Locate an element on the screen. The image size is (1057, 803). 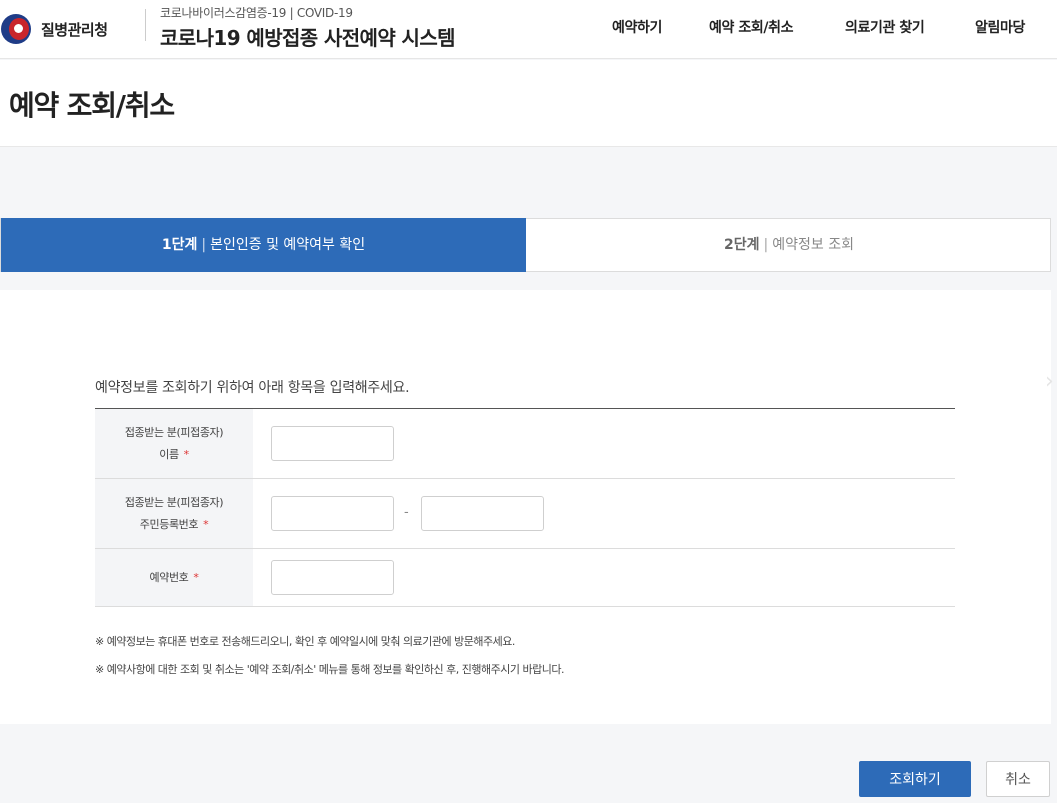
step-indicator: 1단계 | 본인인증 및 예약여부 확인 2단계 | 예약정보 조회 is located at coordinates (525, 245).